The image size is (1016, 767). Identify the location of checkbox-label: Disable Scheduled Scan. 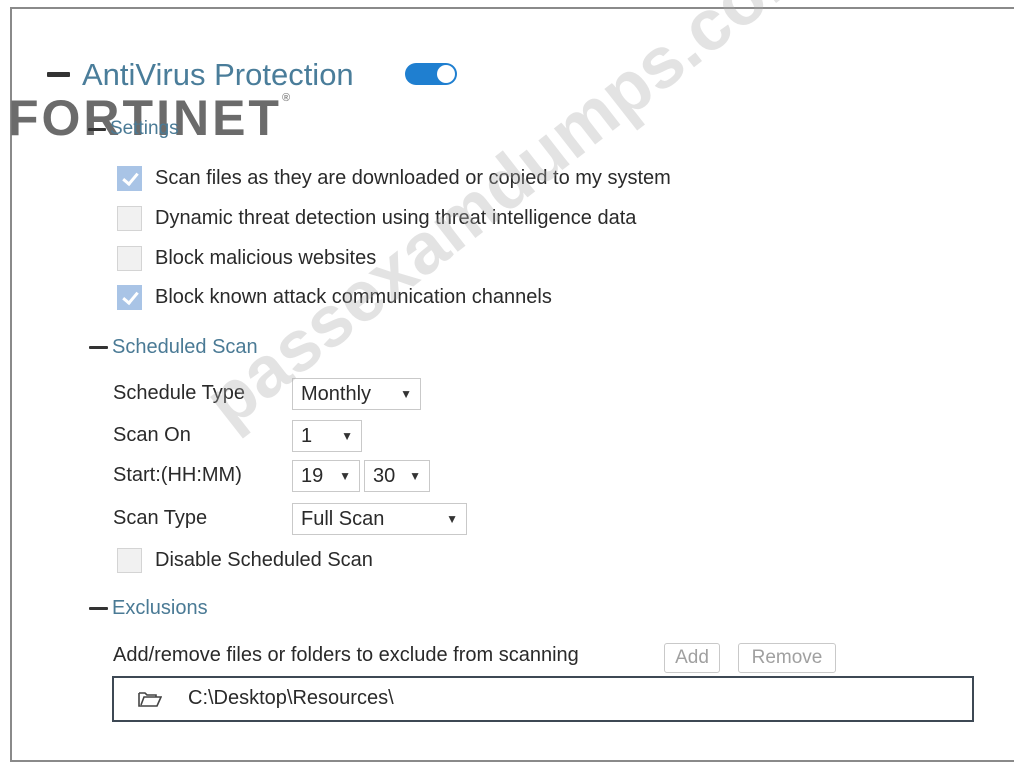
(264, 559).